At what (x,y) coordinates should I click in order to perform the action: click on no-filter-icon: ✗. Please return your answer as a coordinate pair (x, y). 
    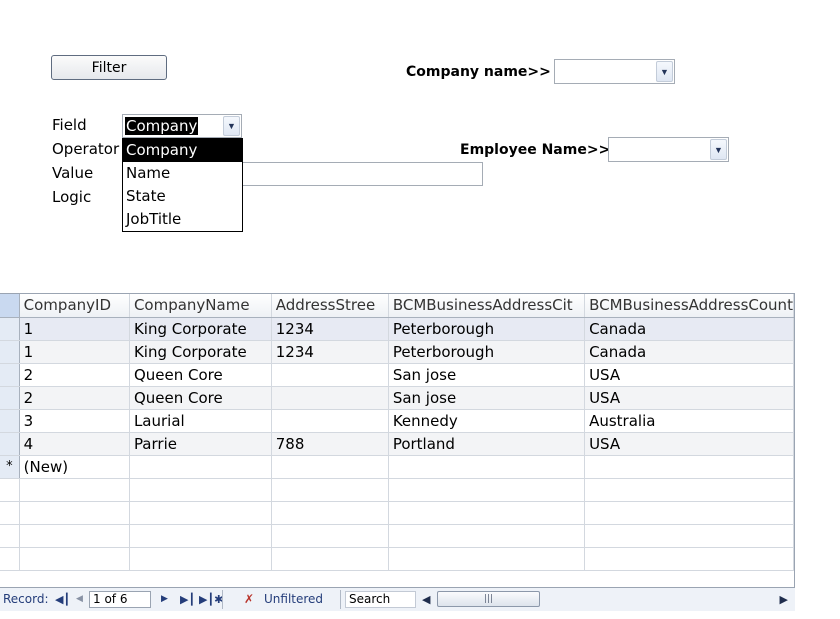
    Looking at the image, I should click on (249, 599).